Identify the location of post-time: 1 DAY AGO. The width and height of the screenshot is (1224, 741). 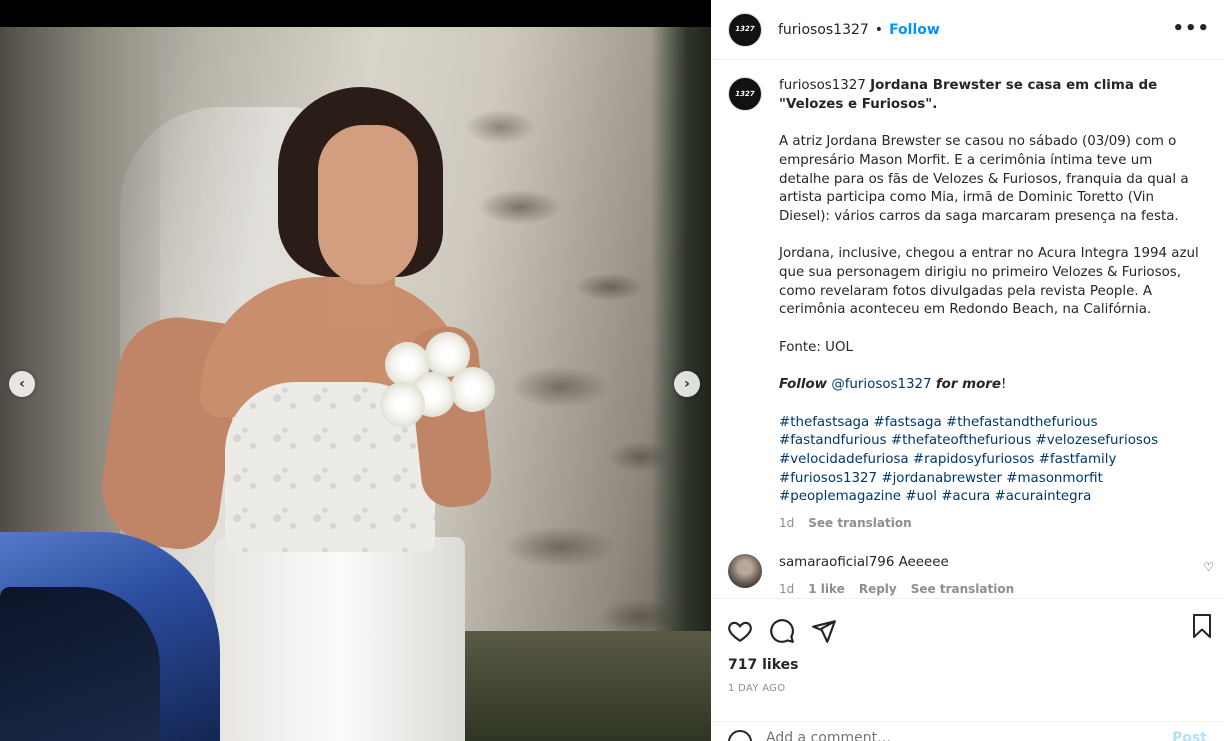
(757, 688).